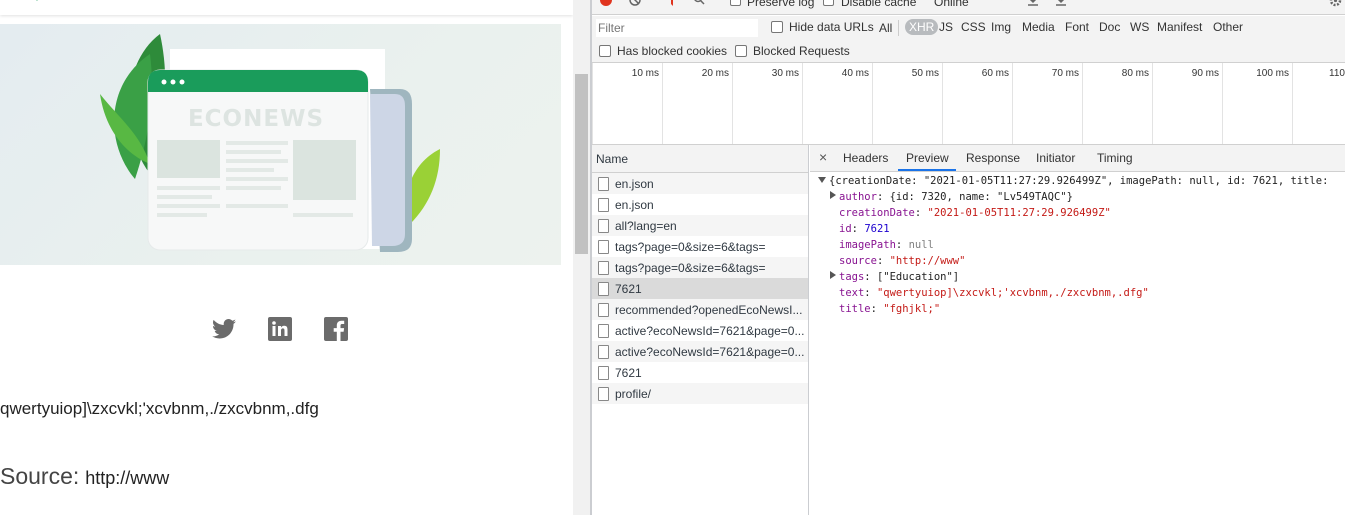 The image size is (1345, 515). Describe the element at coordinates (1055, 158) in the screenshot. I see `tab-initiator: Initiator` at that location.